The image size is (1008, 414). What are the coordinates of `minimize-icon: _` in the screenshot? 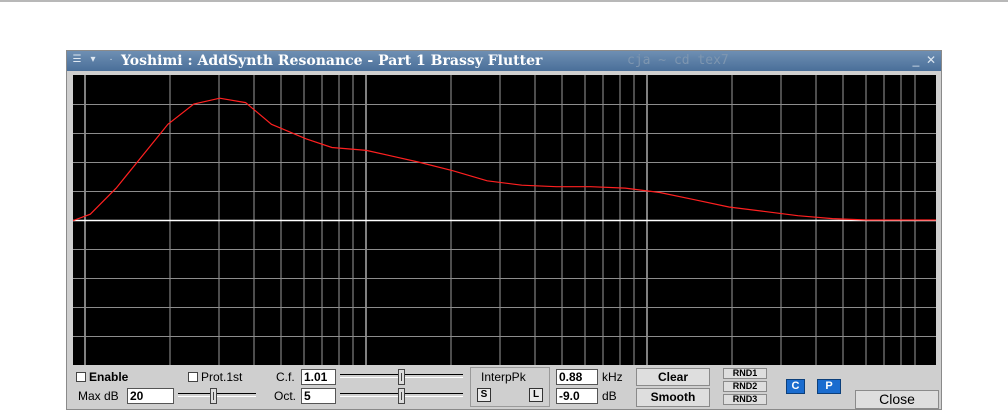 It's located at (916, 60).